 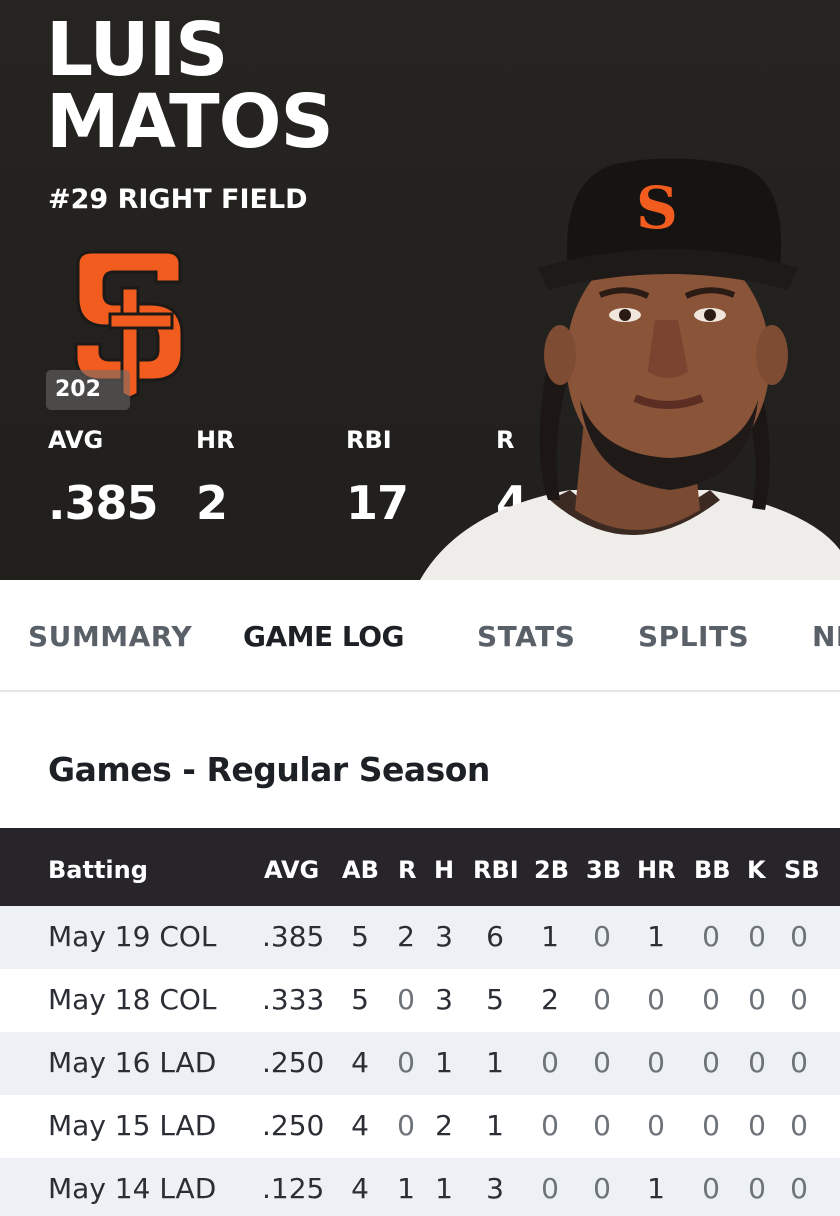 What do you see at coordinates (88, 390) in the screenshot?
I see `season-year-badge: 202` at bounding box center [88, 390].